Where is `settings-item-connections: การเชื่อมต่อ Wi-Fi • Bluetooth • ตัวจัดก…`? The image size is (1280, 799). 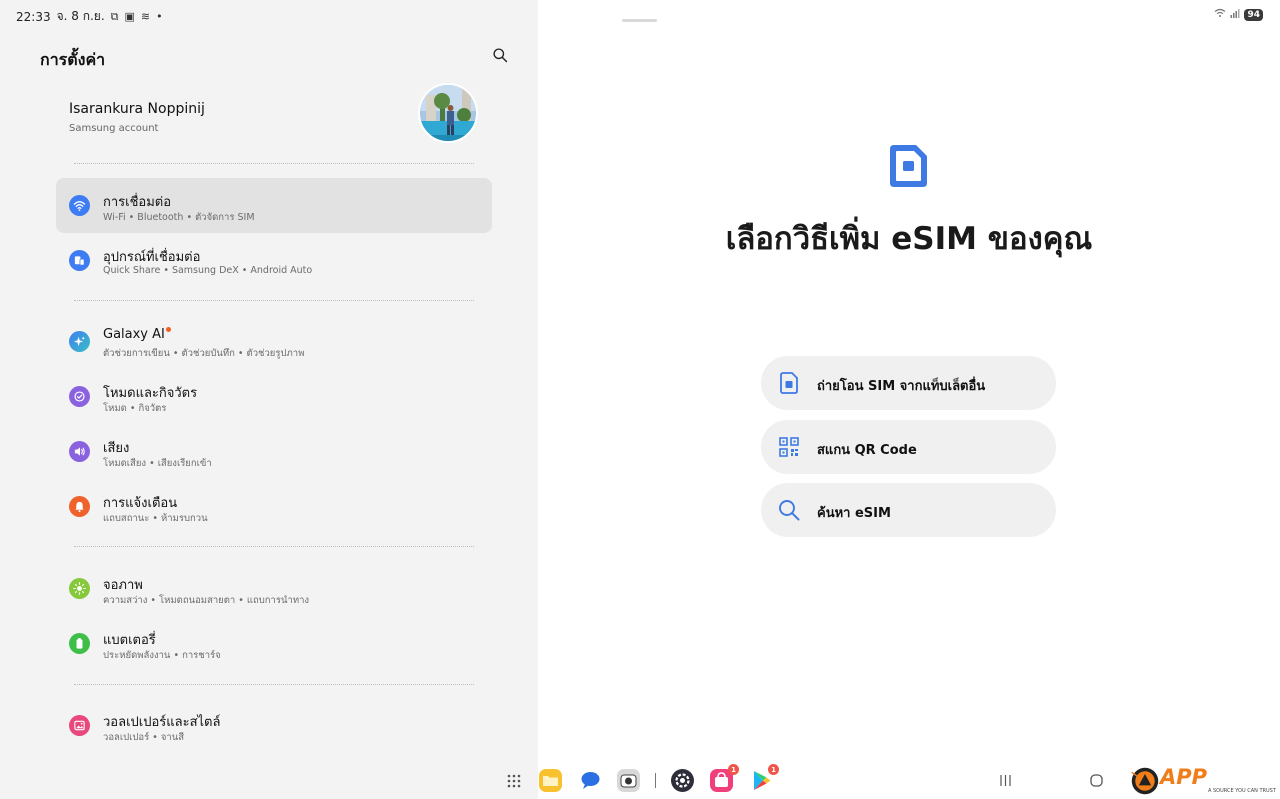
settings-item-connections: การเชื่อมต่อ Wi-Fi • Bluetooth • ตัวจัดก… is located at coordinates (274, 205).